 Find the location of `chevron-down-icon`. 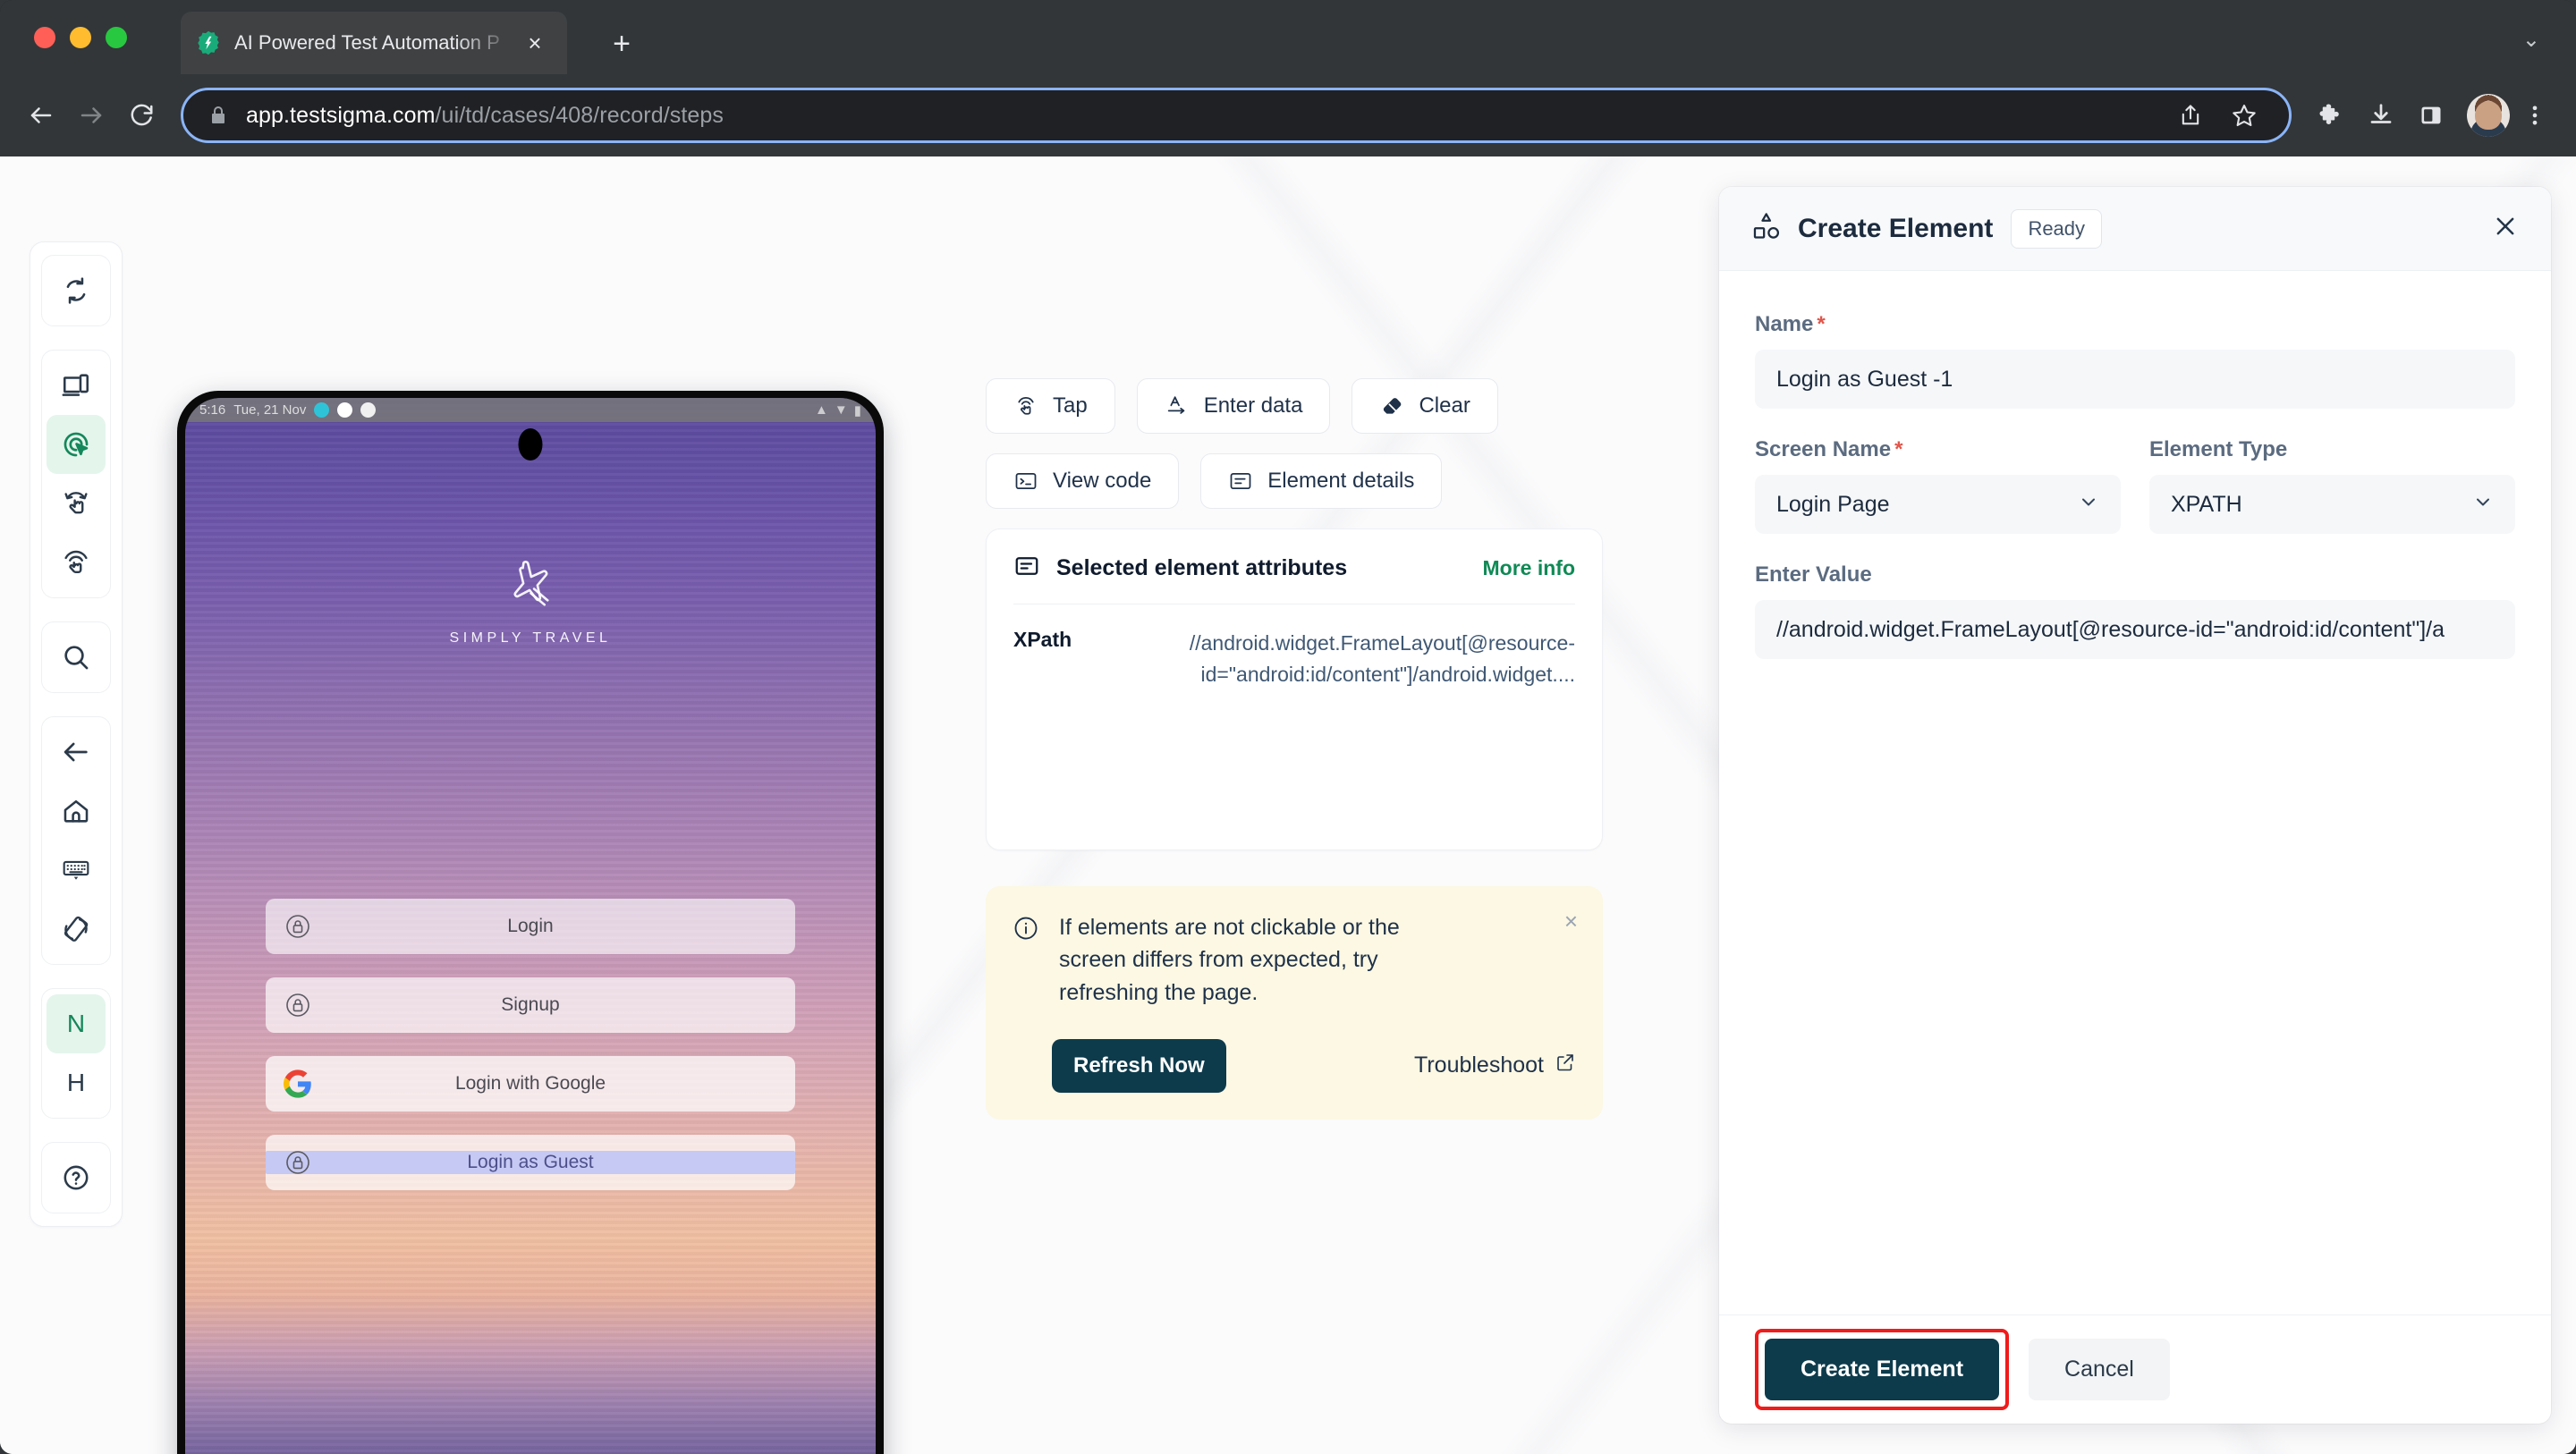

chevron-down-icon is located at coordinates (2088, 505).